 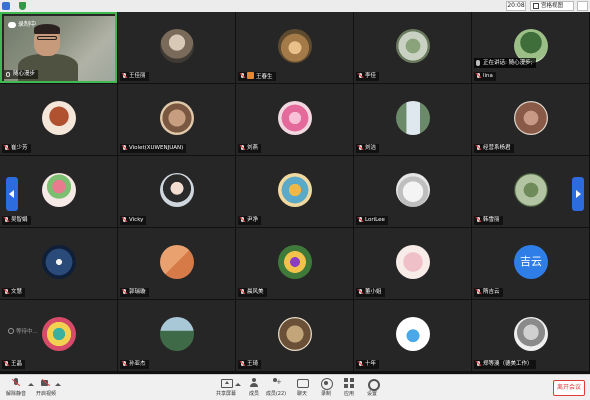 What do you see at coordinates (294, 191) in the screenshot?
I see `participant-tile: 尹净` at bounding box center [294, 191].